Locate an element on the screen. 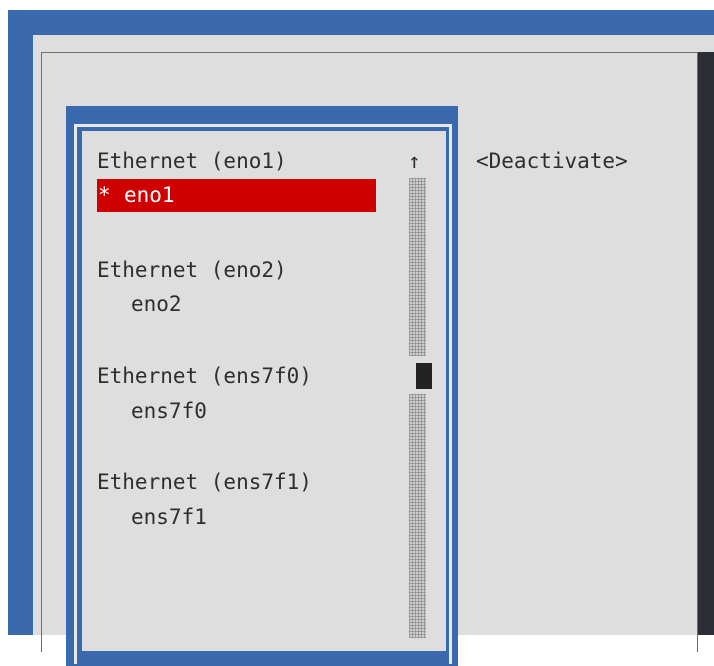 The image size is (714, 666). active-marker: * is located at coordinates (111, 195).